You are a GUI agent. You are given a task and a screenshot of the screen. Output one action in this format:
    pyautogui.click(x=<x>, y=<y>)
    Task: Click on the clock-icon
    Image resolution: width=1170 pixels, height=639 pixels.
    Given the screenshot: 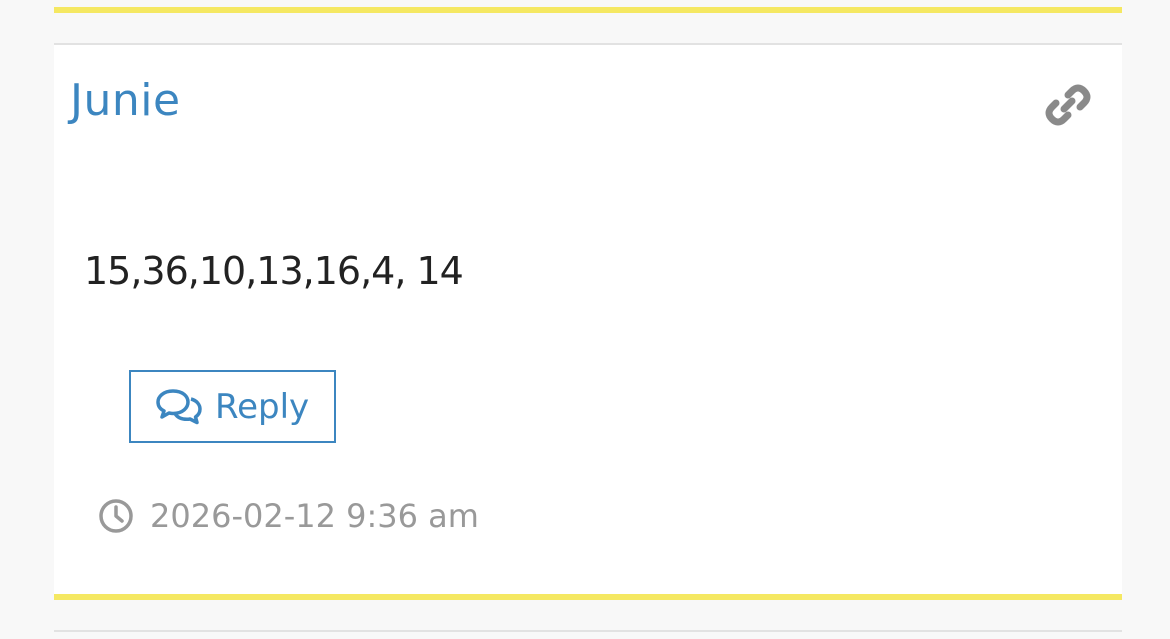 What is the action you would take?
    pyautogui.click(x=116, y=516)
    